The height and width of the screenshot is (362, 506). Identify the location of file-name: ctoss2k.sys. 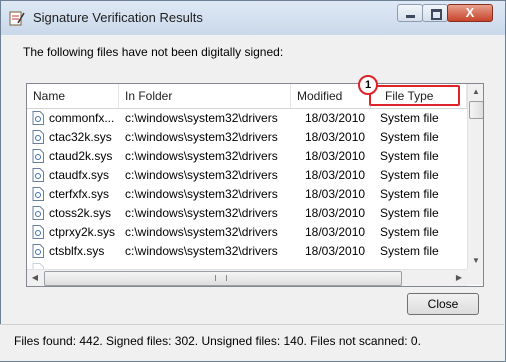
(80, 213).